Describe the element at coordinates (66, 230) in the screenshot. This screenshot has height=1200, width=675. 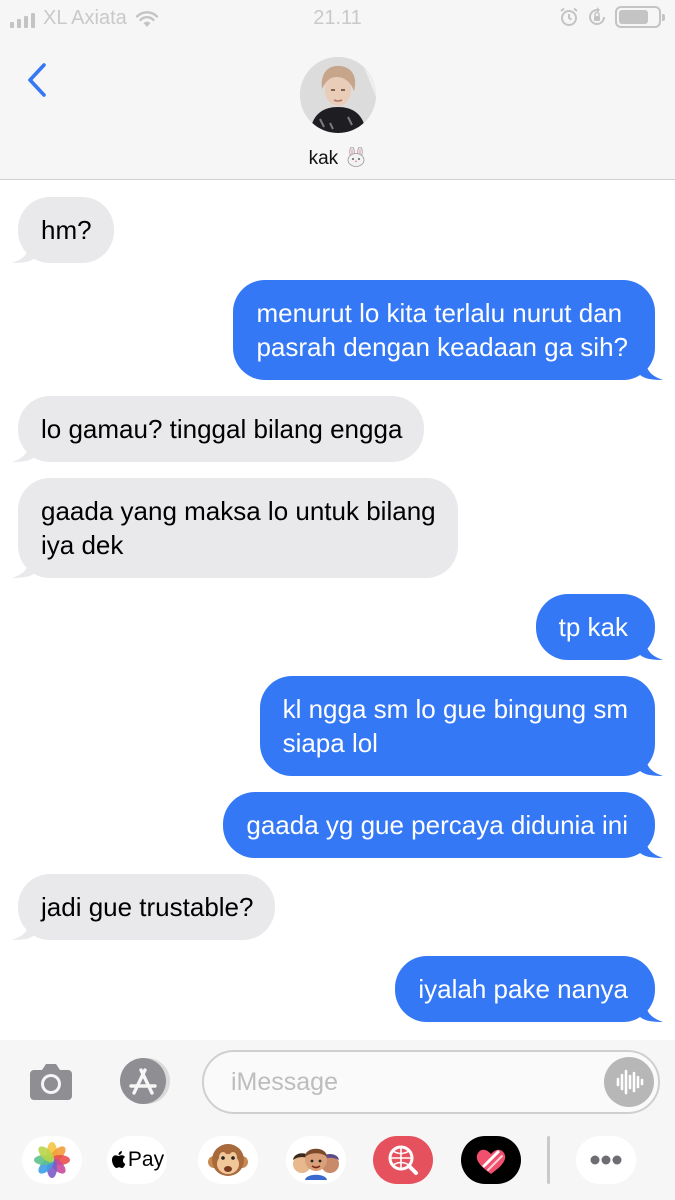
I see `message-text: hm?` at that location.